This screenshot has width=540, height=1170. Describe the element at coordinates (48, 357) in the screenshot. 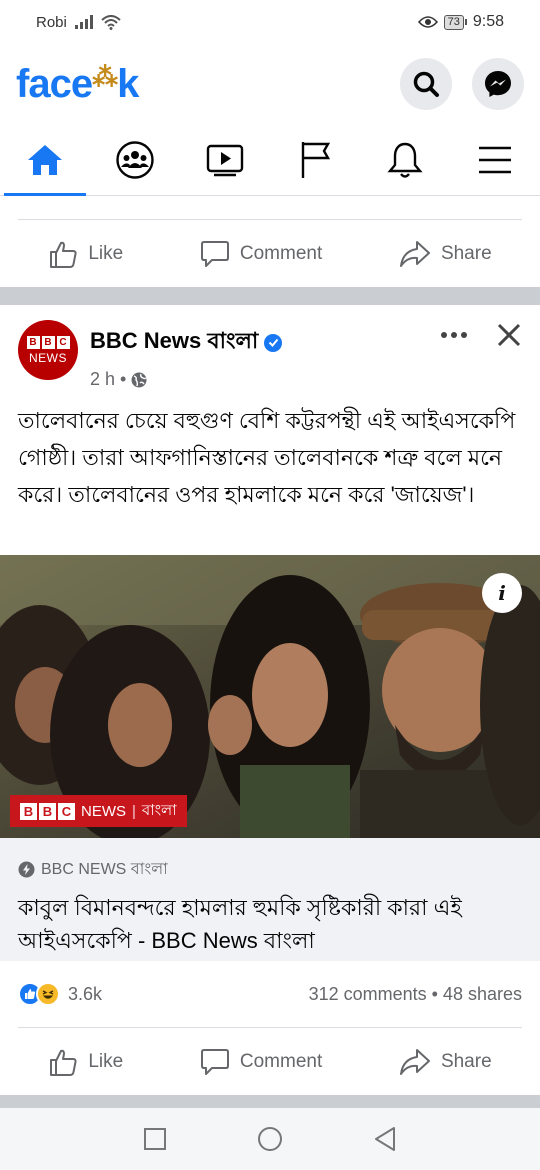

I see `avatar-news-text: NEWS` at that location.